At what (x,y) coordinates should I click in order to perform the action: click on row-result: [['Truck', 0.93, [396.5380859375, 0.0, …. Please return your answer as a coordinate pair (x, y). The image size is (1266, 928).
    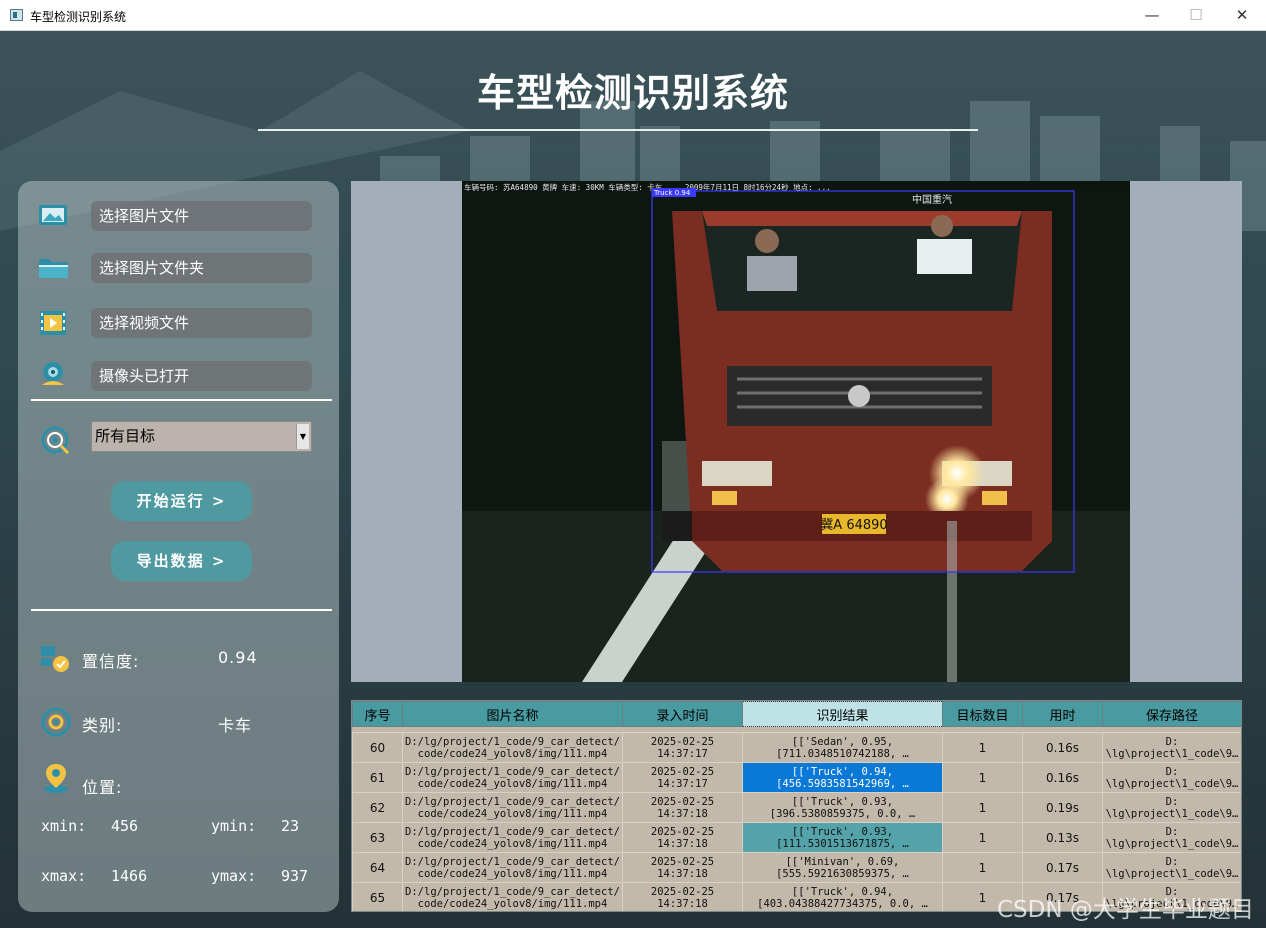
    Looking at the image, I should click on (842, 807).